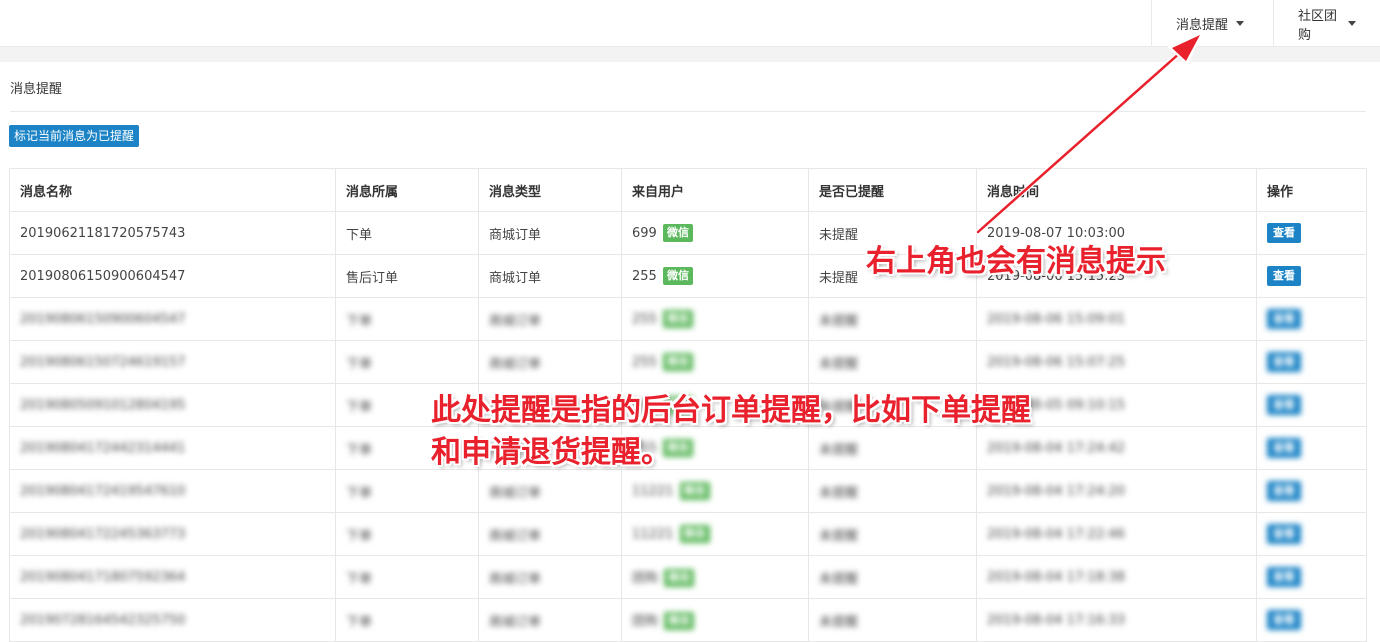  What do you see at coordinates (74, 136) in the screenshot?
I see `mark-all-read-button: 标记当前消息为已提醒` at bounding box center [74, 136].